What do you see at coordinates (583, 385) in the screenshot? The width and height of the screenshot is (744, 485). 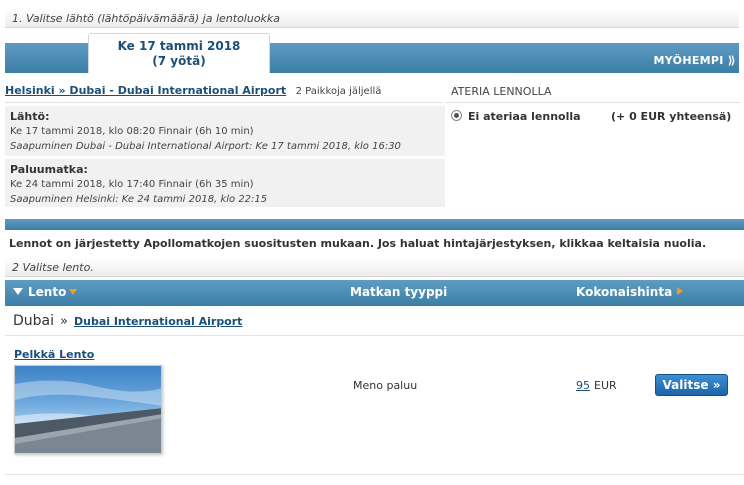 I see `offer-price-value: 95` at bounding box center [583, 385].